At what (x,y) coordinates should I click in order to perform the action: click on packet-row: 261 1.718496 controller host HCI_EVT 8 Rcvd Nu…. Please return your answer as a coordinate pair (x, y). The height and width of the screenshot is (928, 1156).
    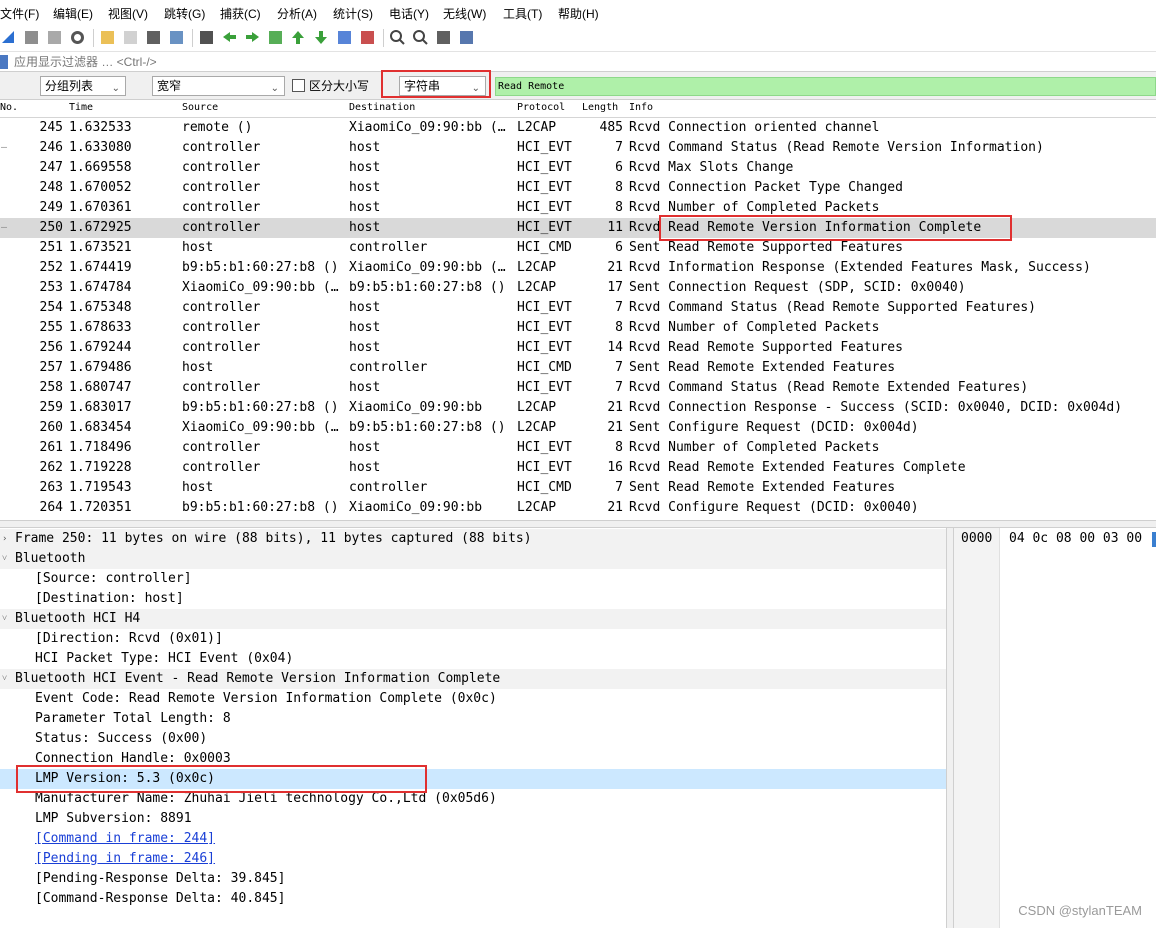
    Looking at the image, I should click on (578, 448).